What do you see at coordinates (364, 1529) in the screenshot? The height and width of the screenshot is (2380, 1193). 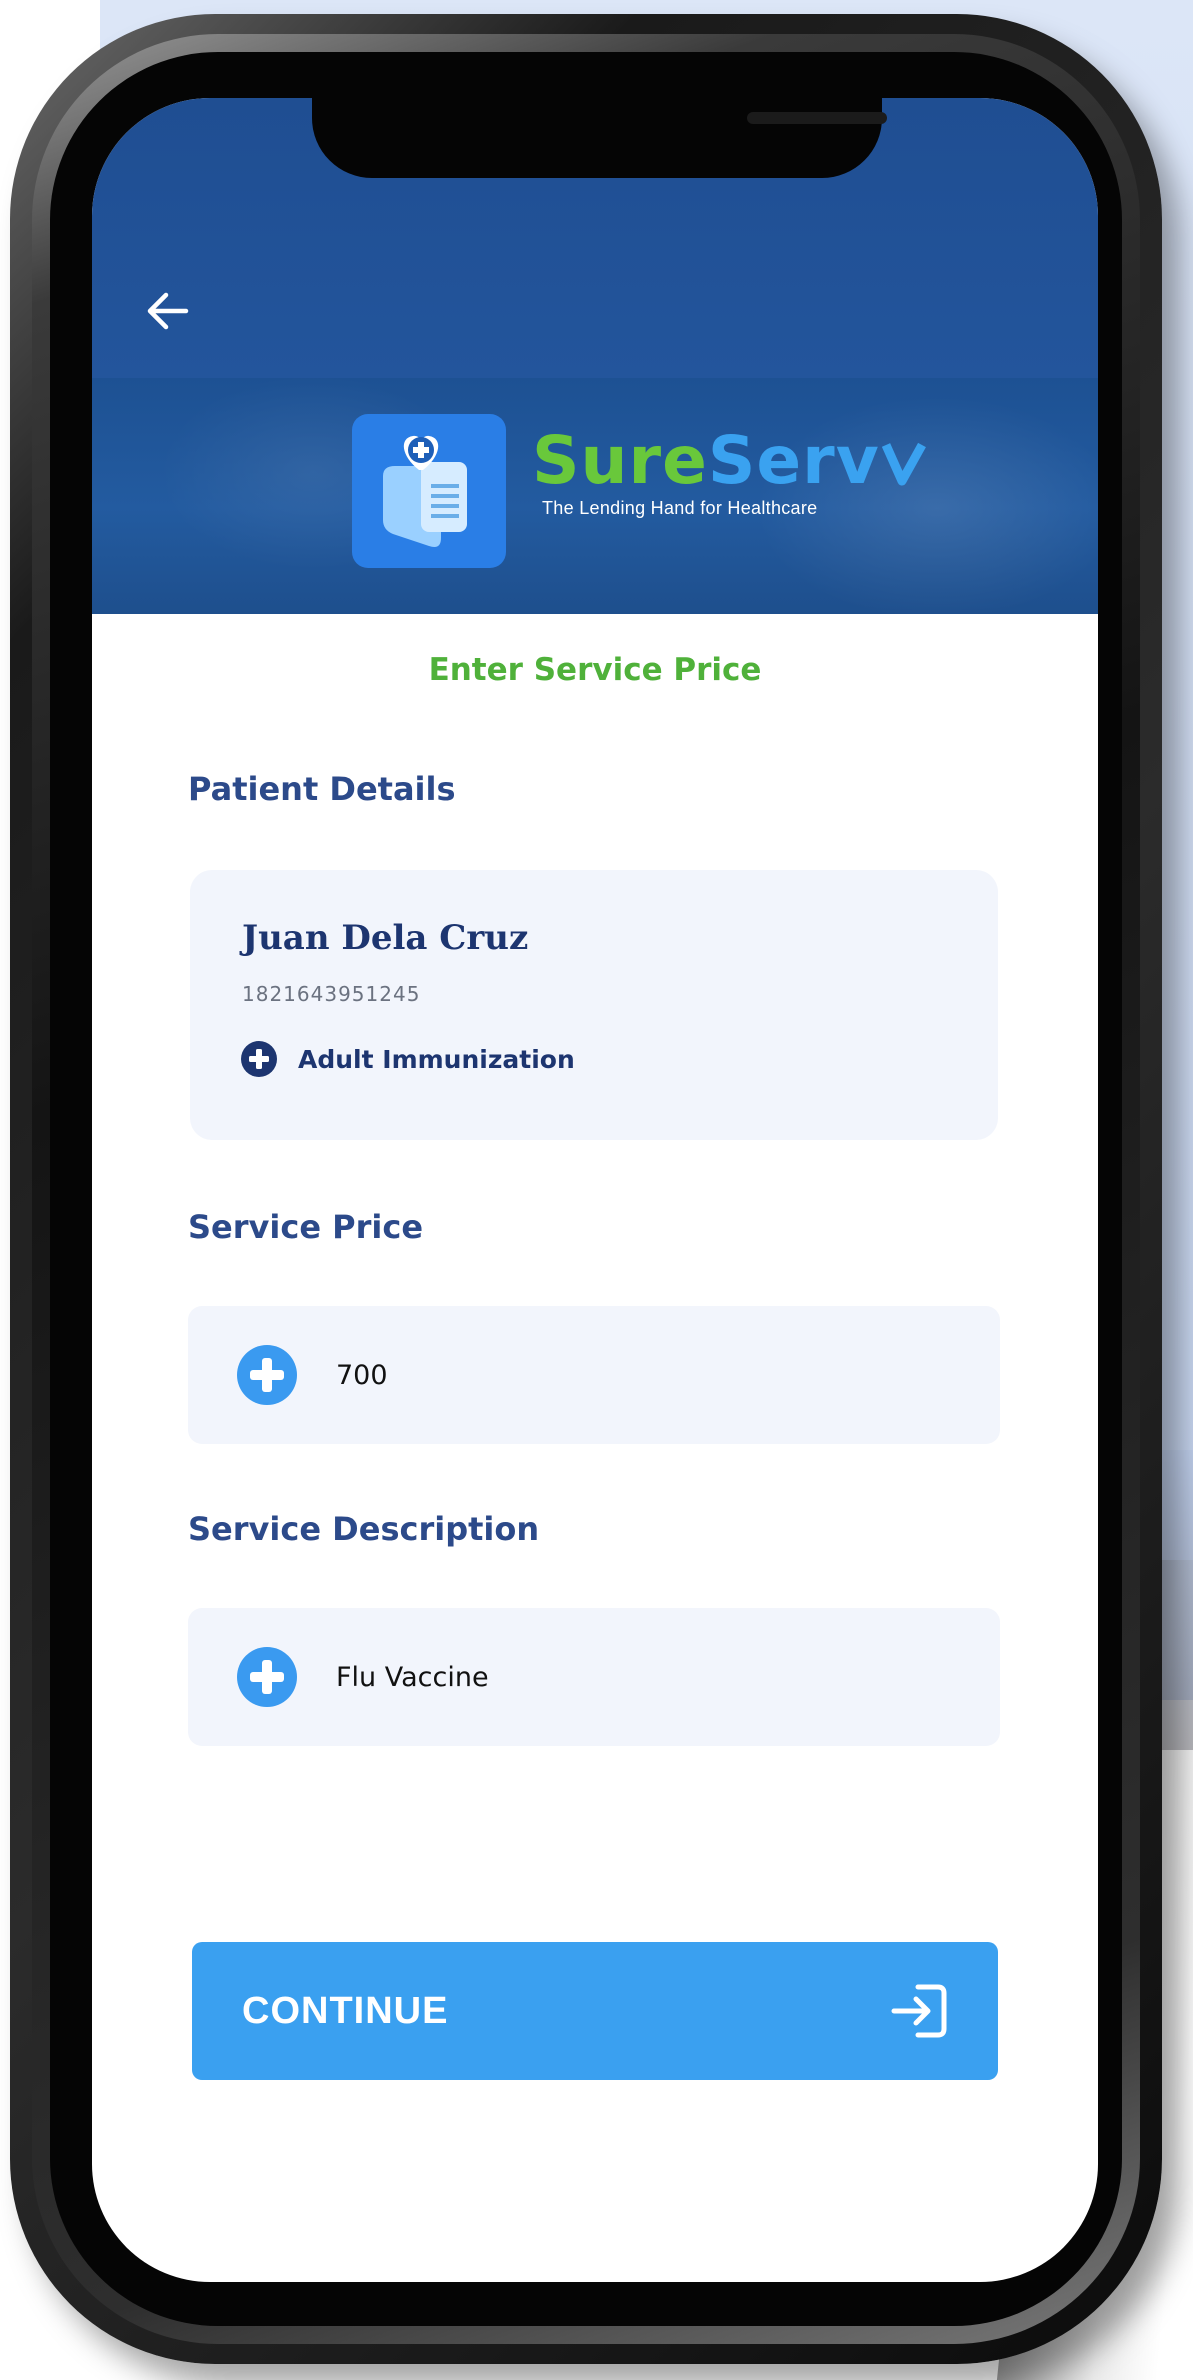 I see `service-description-label: Service Description` at bounding box center [364, 1529].